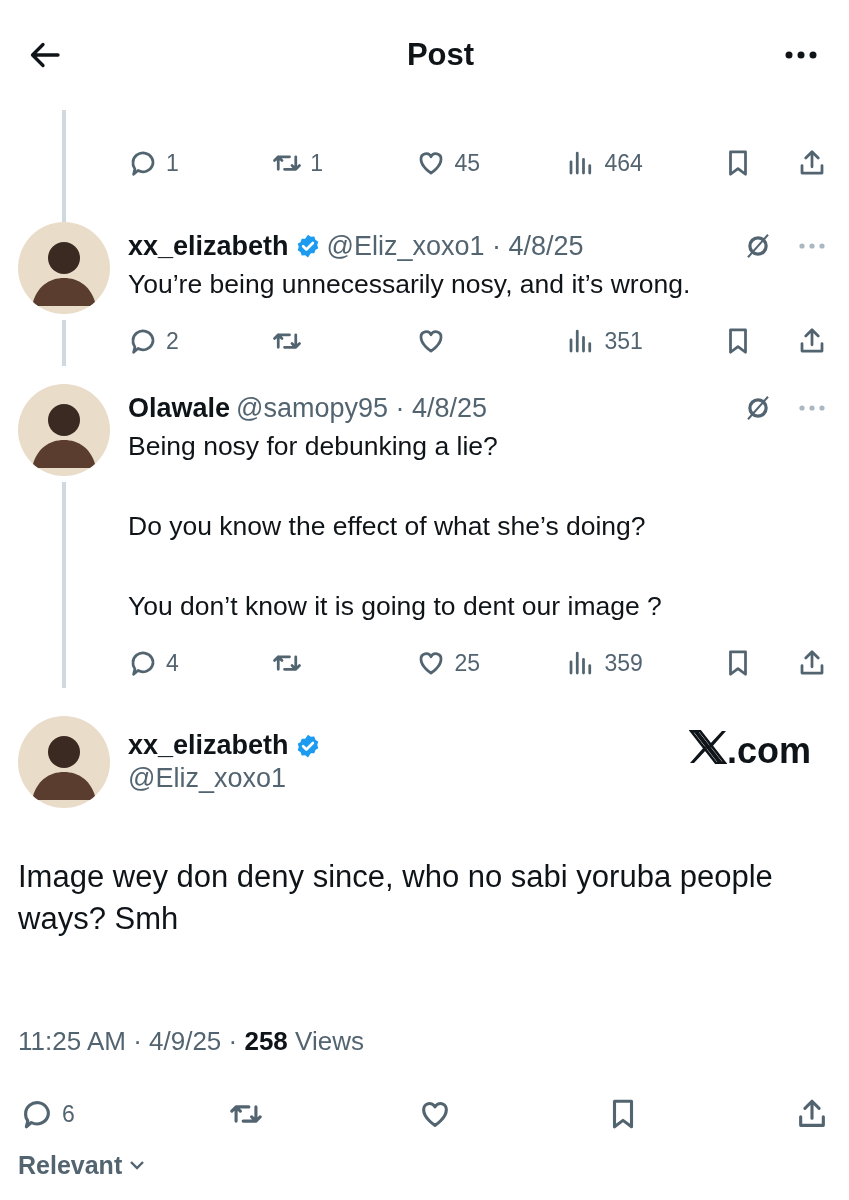  Describe the element at coordinates (68, 1114) in the screenshot. I see `count: 6` at that location.